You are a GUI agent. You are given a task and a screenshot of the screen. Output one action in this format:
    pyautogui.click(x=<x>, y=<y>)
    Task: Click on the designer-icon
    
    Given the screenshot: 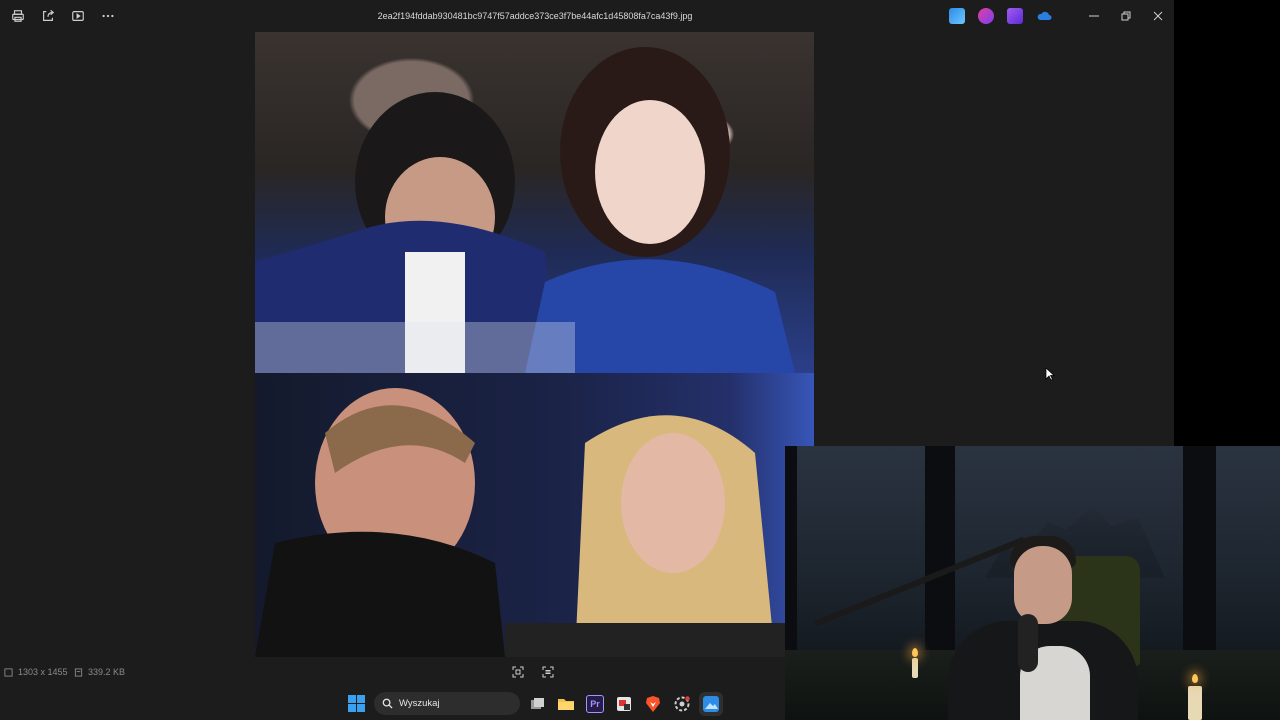 What is the action you would take?
    pyautogui.click(x=986, y=16)
    